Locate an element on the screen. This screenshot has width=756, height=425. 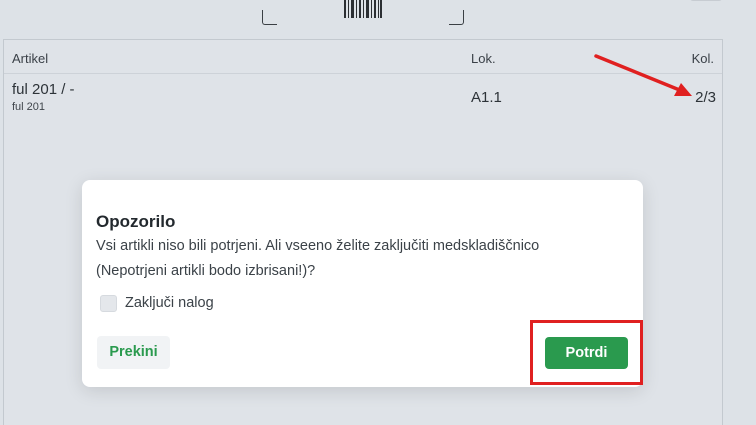
scan-frame-corner-bottom-right is located at coordinates (456, 17).